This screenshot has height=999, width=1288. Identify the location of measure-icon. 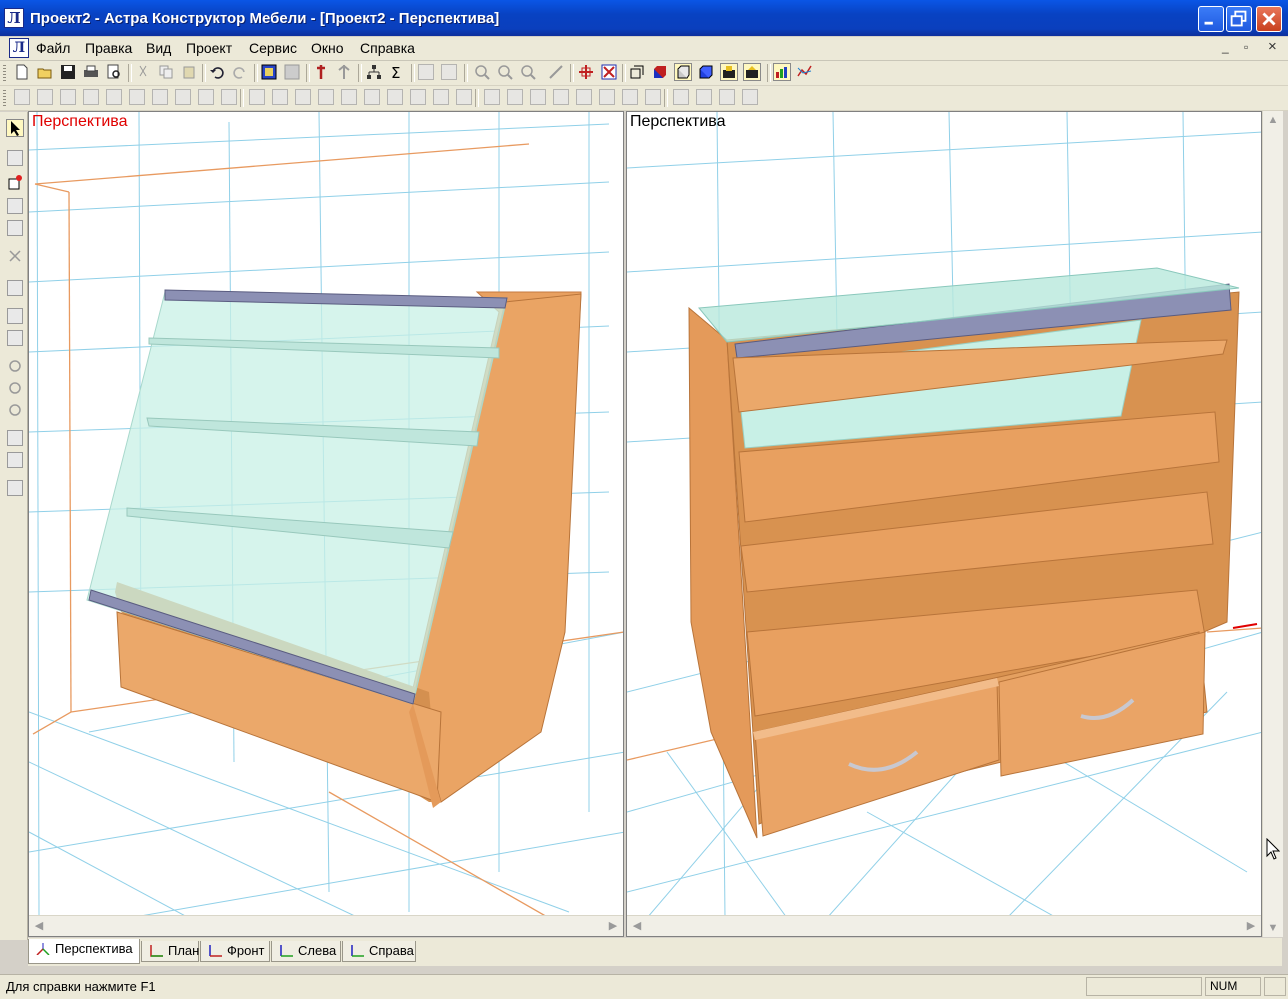
(556, 72).